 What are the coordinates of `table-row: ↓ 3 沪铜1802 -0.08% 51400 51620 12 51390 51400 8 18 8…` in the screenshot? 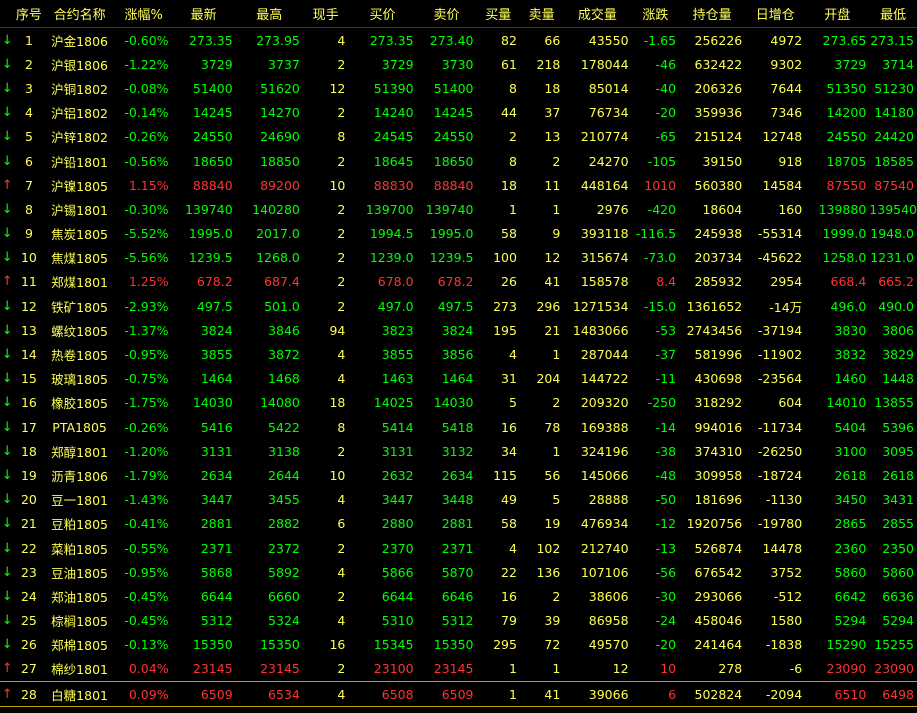 It's located at (458, 88).